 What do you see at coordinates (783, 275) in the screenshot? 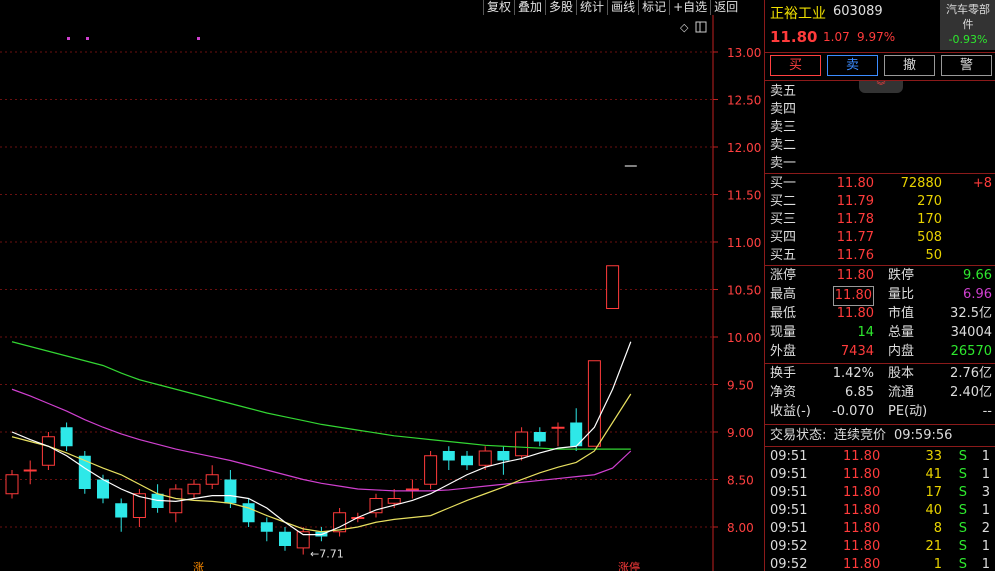
I see `stat-label: 涨停` at bounding box center [783, 275].